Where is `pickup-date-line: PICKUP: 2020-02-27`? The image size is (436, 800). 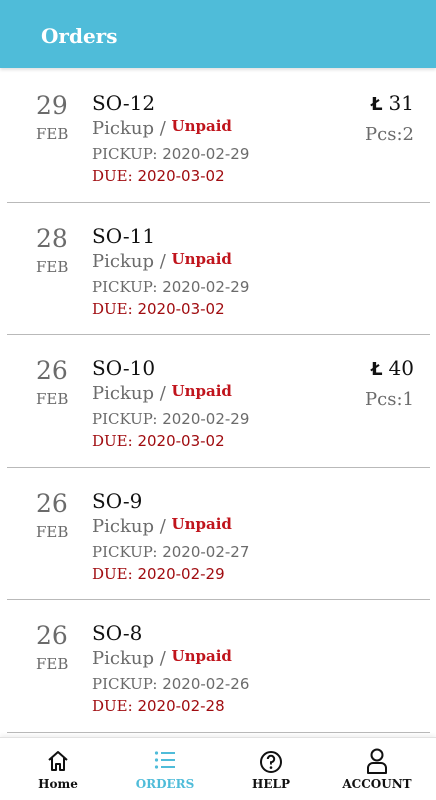
pickup-date-line: PICKUP: 2020-02-27 is located at coordinates (171, 551).